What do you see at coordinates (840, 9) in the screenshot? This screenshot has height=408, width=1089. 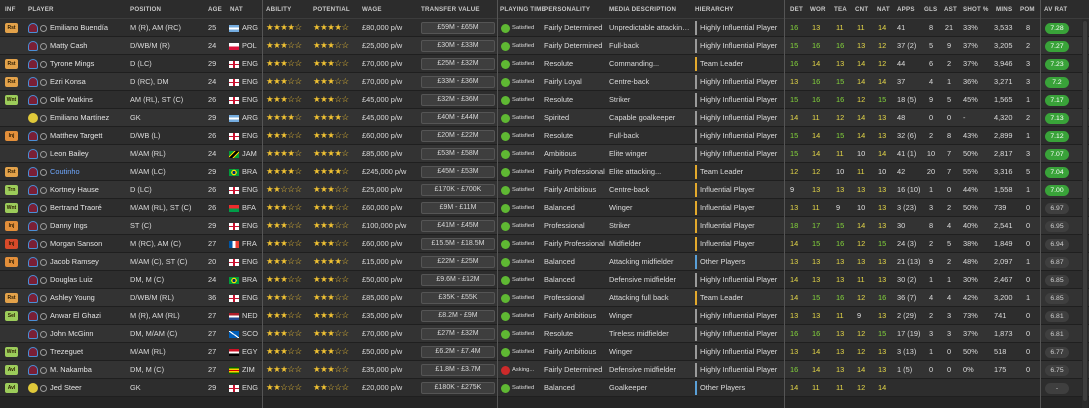 I see `col-tea: TEA` at bounding box center [840, 9].